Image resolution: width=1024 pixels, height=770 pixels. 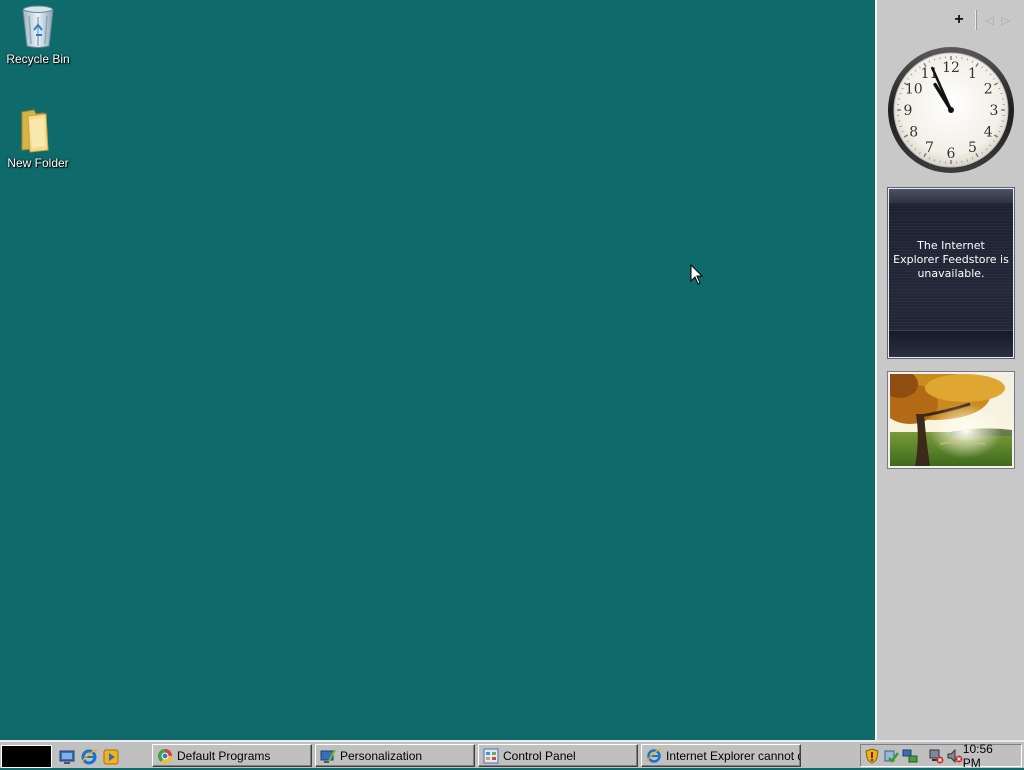 I want to click on new-folder-shortcut: New Folder, so click(x=38, y=138).